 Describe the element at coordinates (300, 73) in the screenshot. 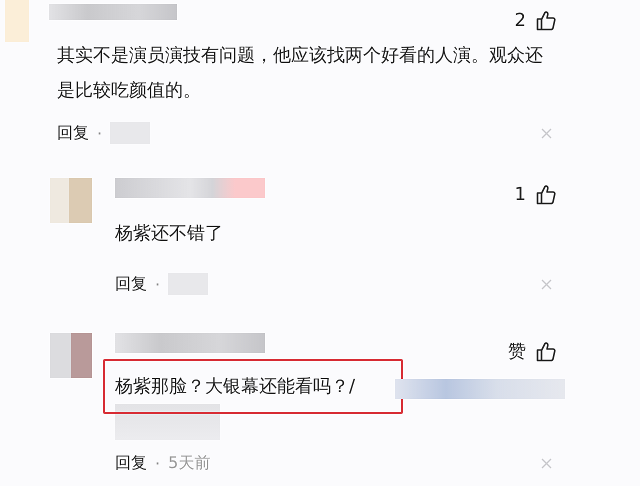

I see `comment-text: 其实不是演员演技有问题，他应该找两个好看的人演。观众还是比较吃颜值的。` at that location.